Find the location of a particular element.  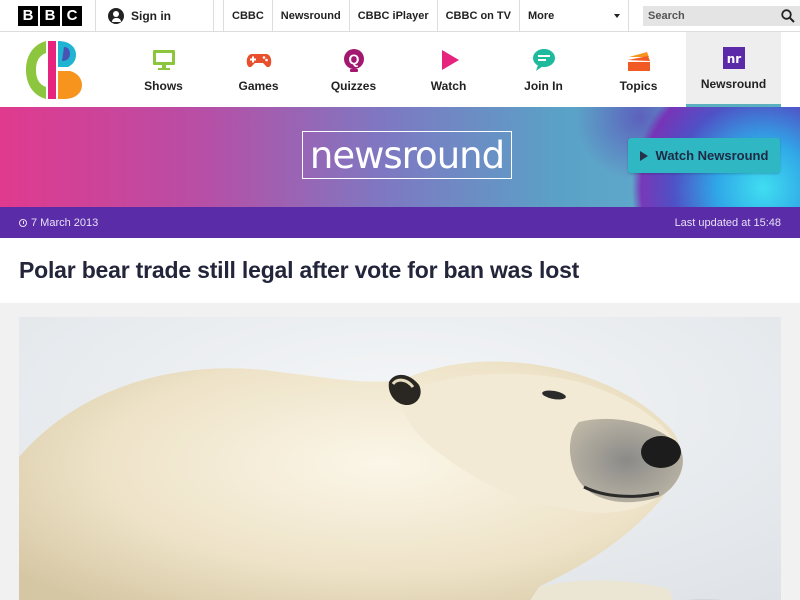

nav-item-watch: Watch is located at coordinates (448, 69).